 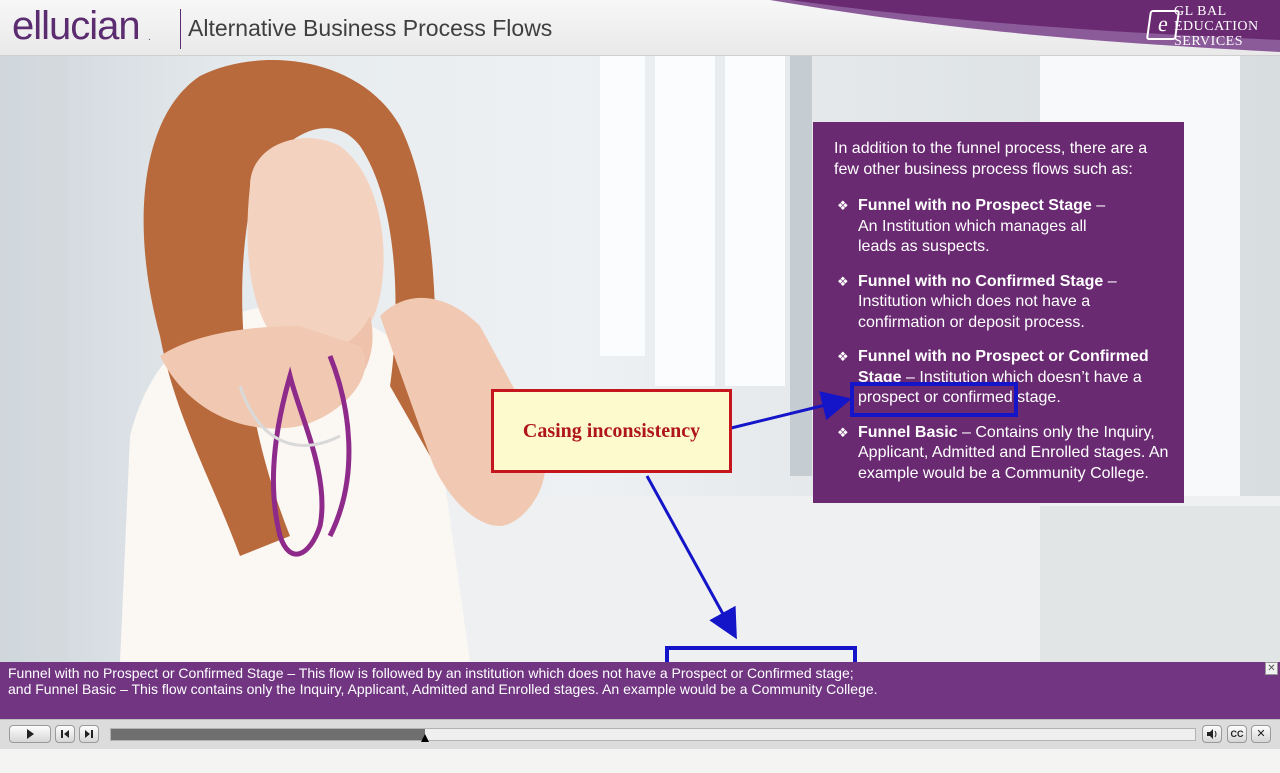 I want to click on cc-button: CC, so click(x=1237, y=734).